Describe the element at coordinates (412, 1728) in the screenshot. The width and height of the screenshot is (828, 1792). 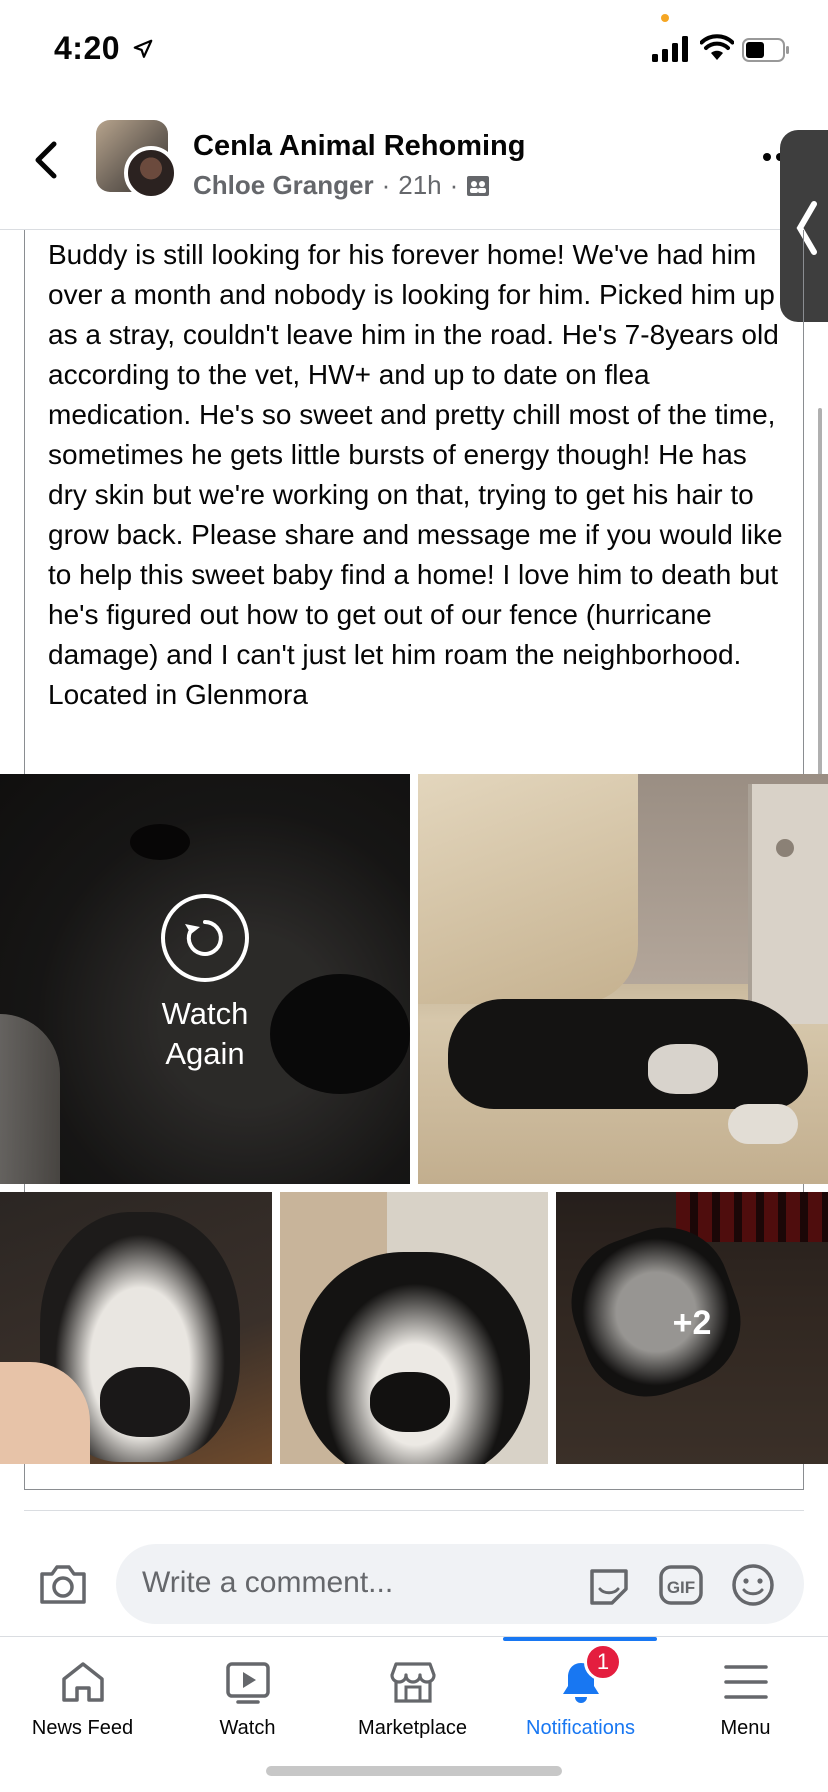
I see `nav-label: Marketplace` at that location.